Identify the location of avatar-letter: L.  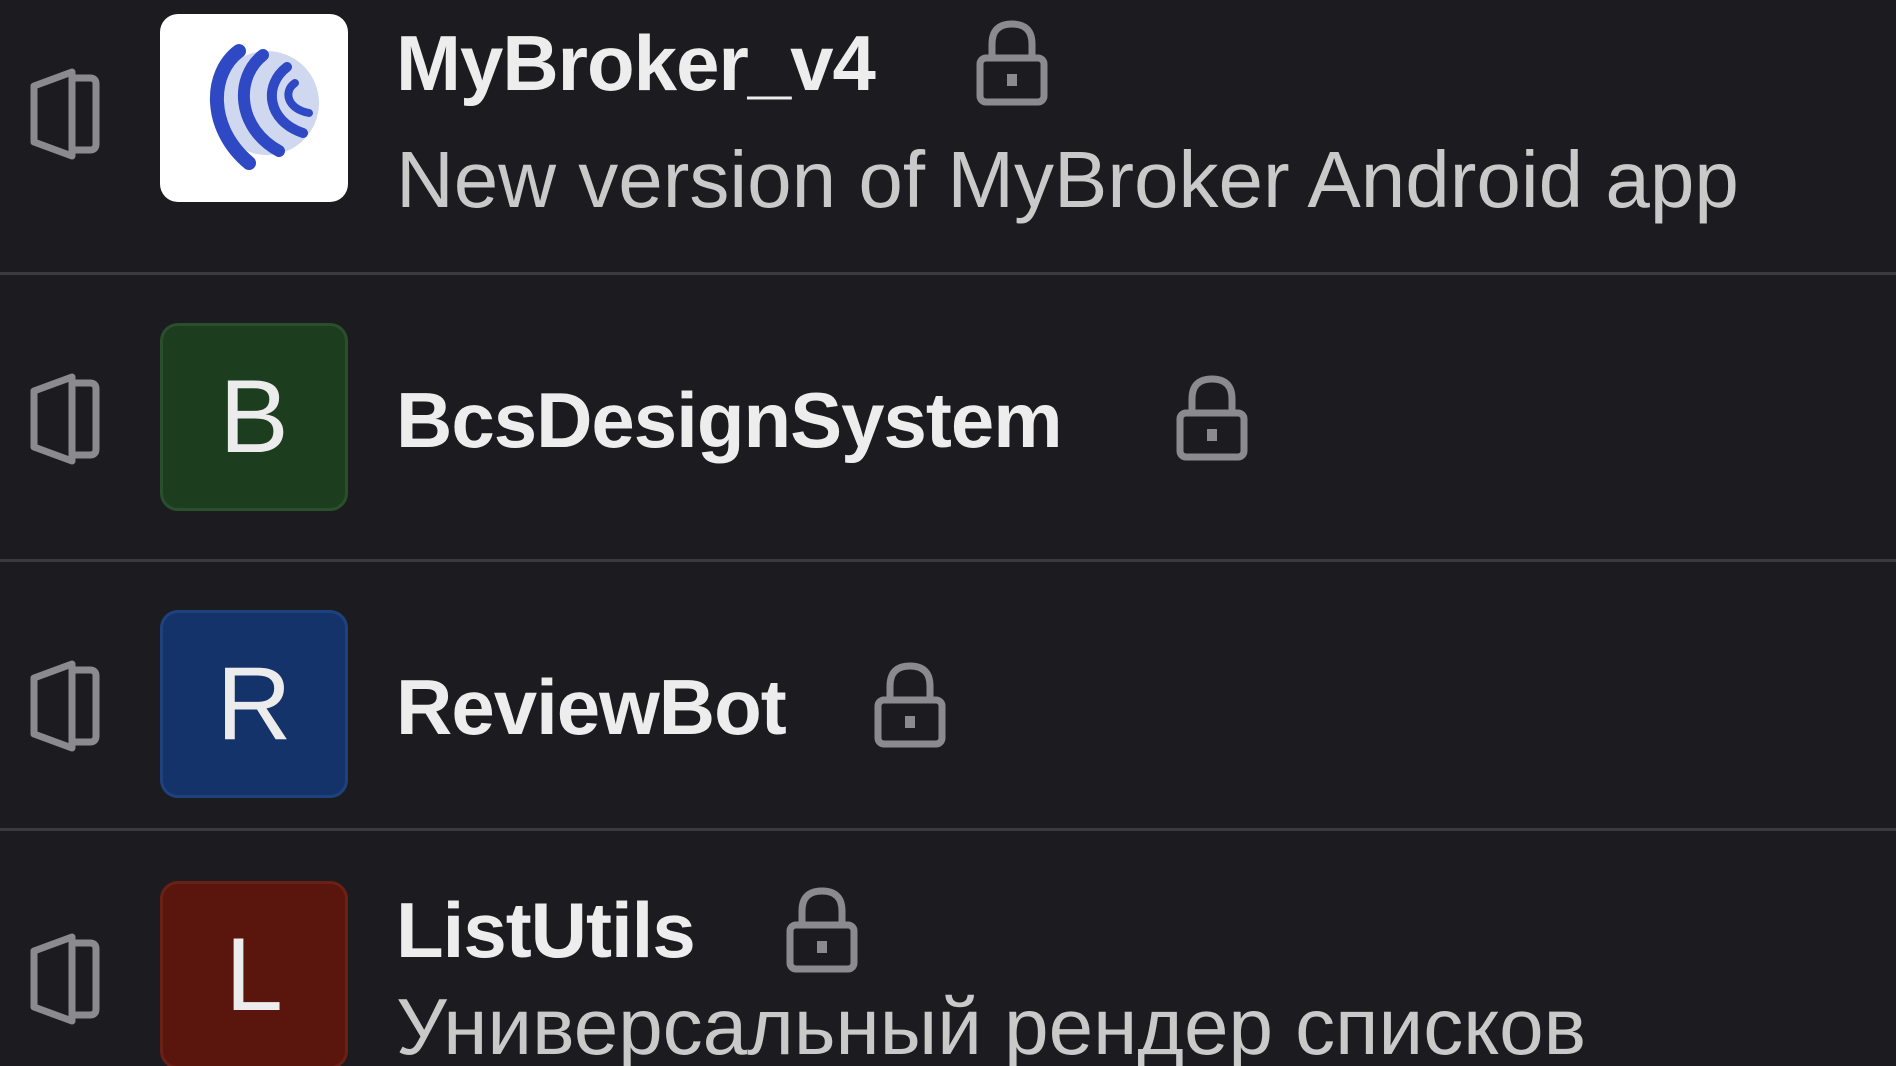
(254, 975).